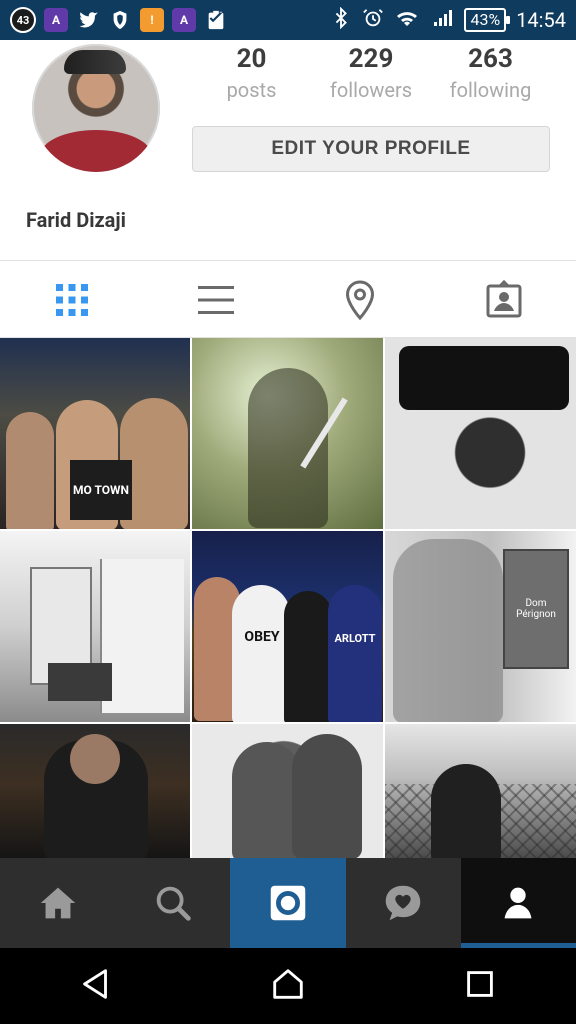 The image size is (576, 1024). Describe the element at coordinates (251, 59) in the screenshot. I see `posts-count: 20` at that location.